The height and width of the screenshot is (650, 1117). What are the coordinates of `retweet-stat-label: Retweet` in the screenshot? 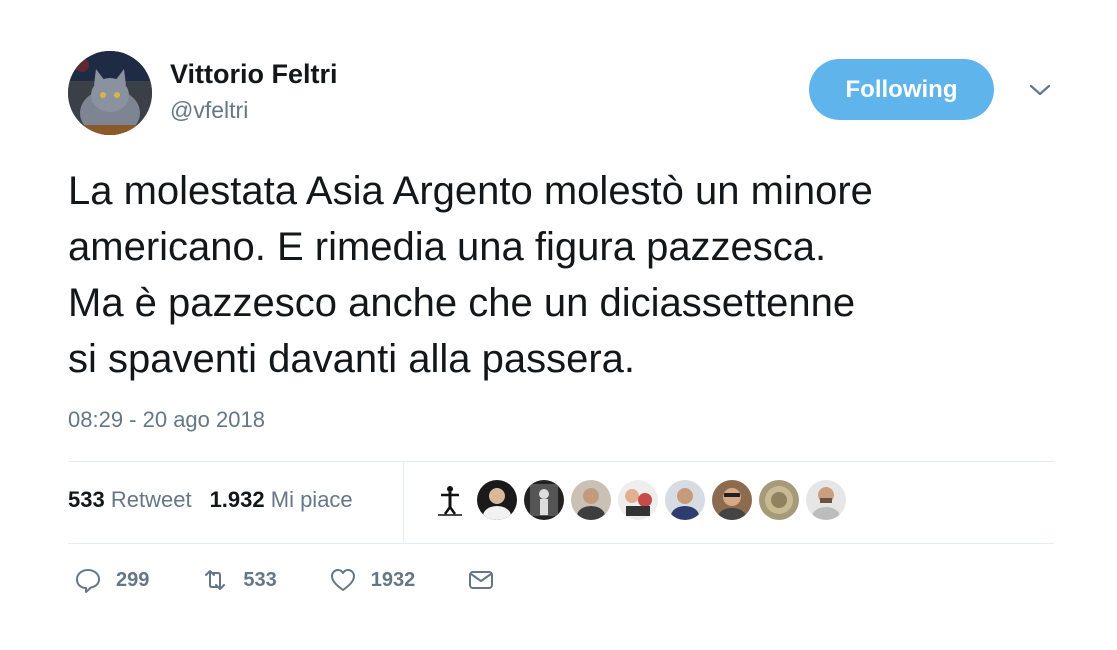 It's located at (151, 499).